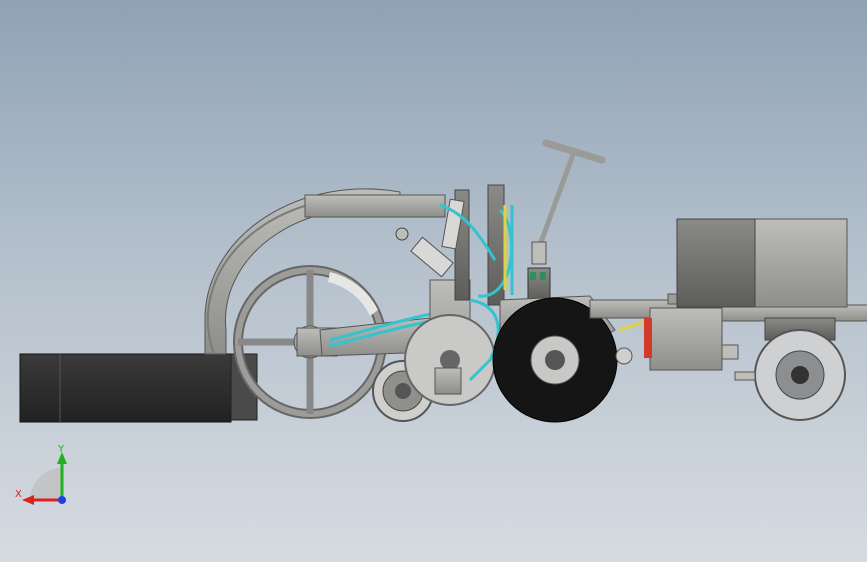 The height and width of the screenshot is (562, 867). I want to click on engine-enclosure, so click(762, 263).